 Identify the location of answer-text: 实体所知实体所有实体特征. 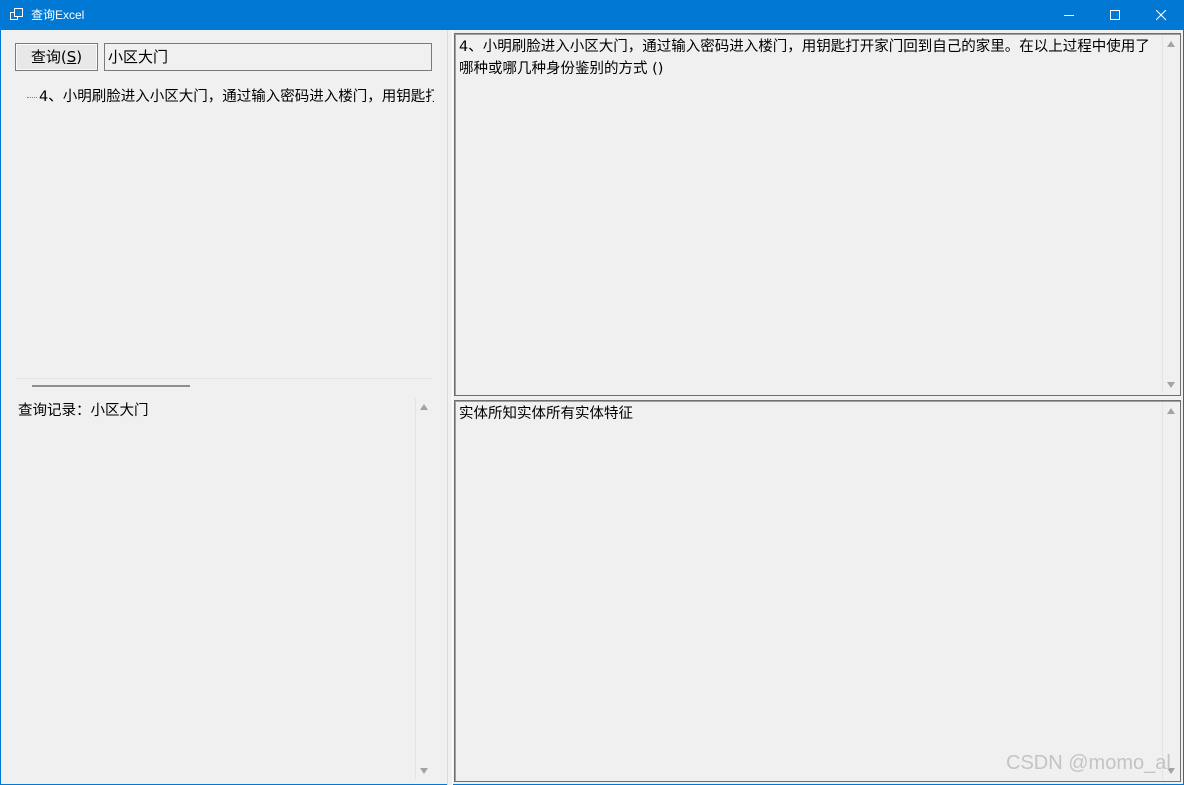
(546, 414).